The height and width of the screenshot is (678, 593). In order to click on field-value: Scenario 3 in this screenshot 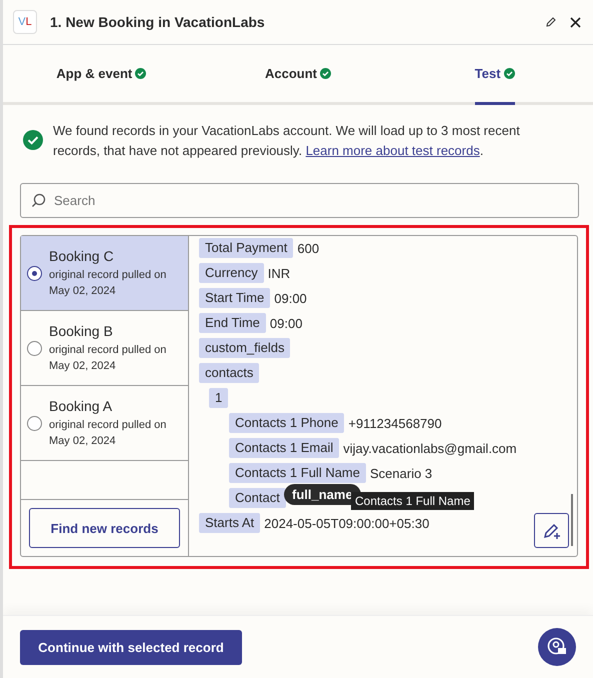, I will do `click(401, 473)`.